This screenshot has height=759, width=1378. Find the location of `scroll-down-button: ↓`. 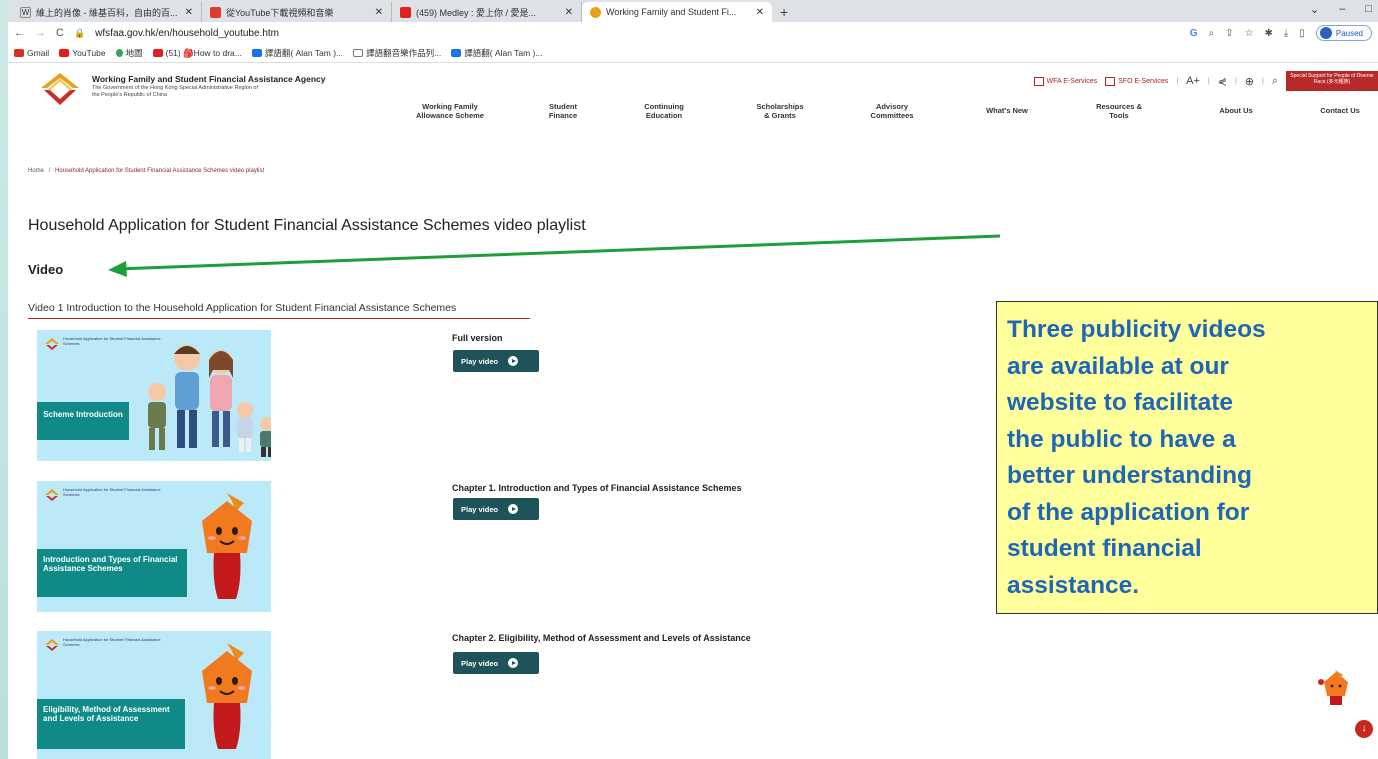

scroll-down-button: ↓ is located at coordinates (1364, 729).